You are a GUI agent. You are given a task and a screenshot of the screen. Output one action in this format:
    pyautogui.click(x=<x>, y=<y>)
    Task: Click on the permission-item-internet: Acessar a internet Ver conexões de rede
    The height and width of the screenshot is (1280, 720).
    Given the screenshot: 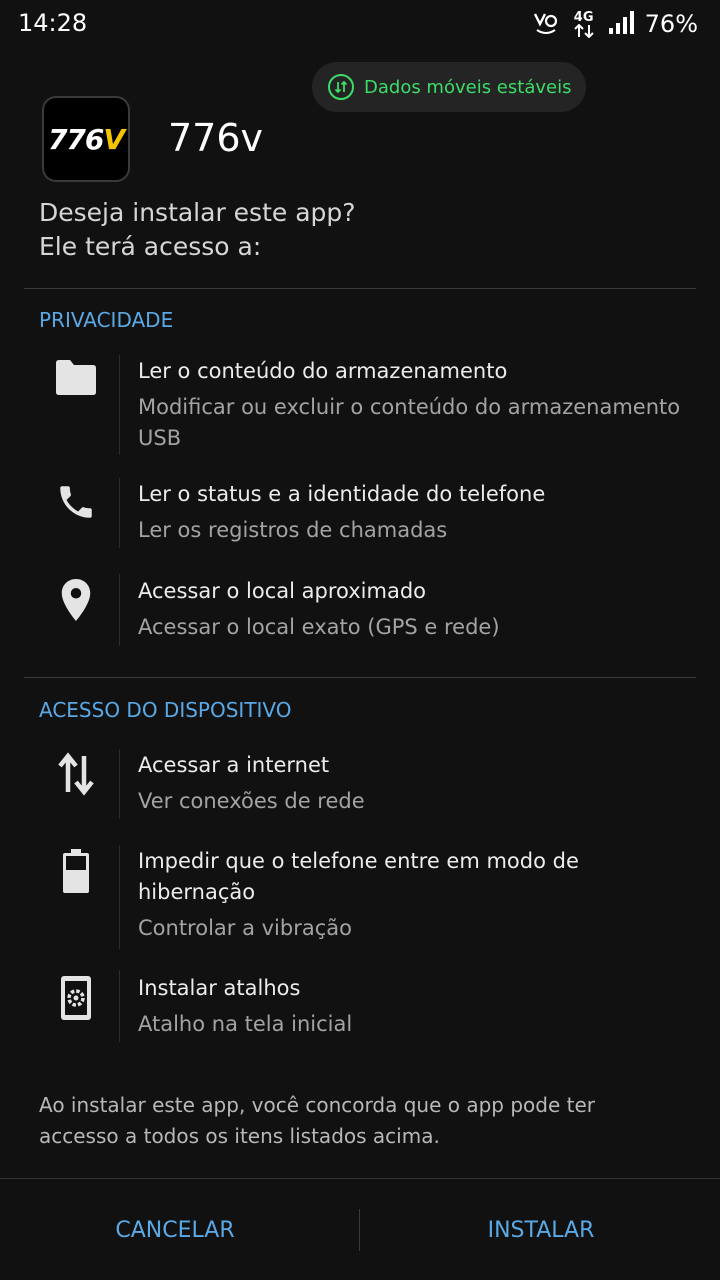 What is the action you would take?
    pyautogui.click(x=418, y=783)
    